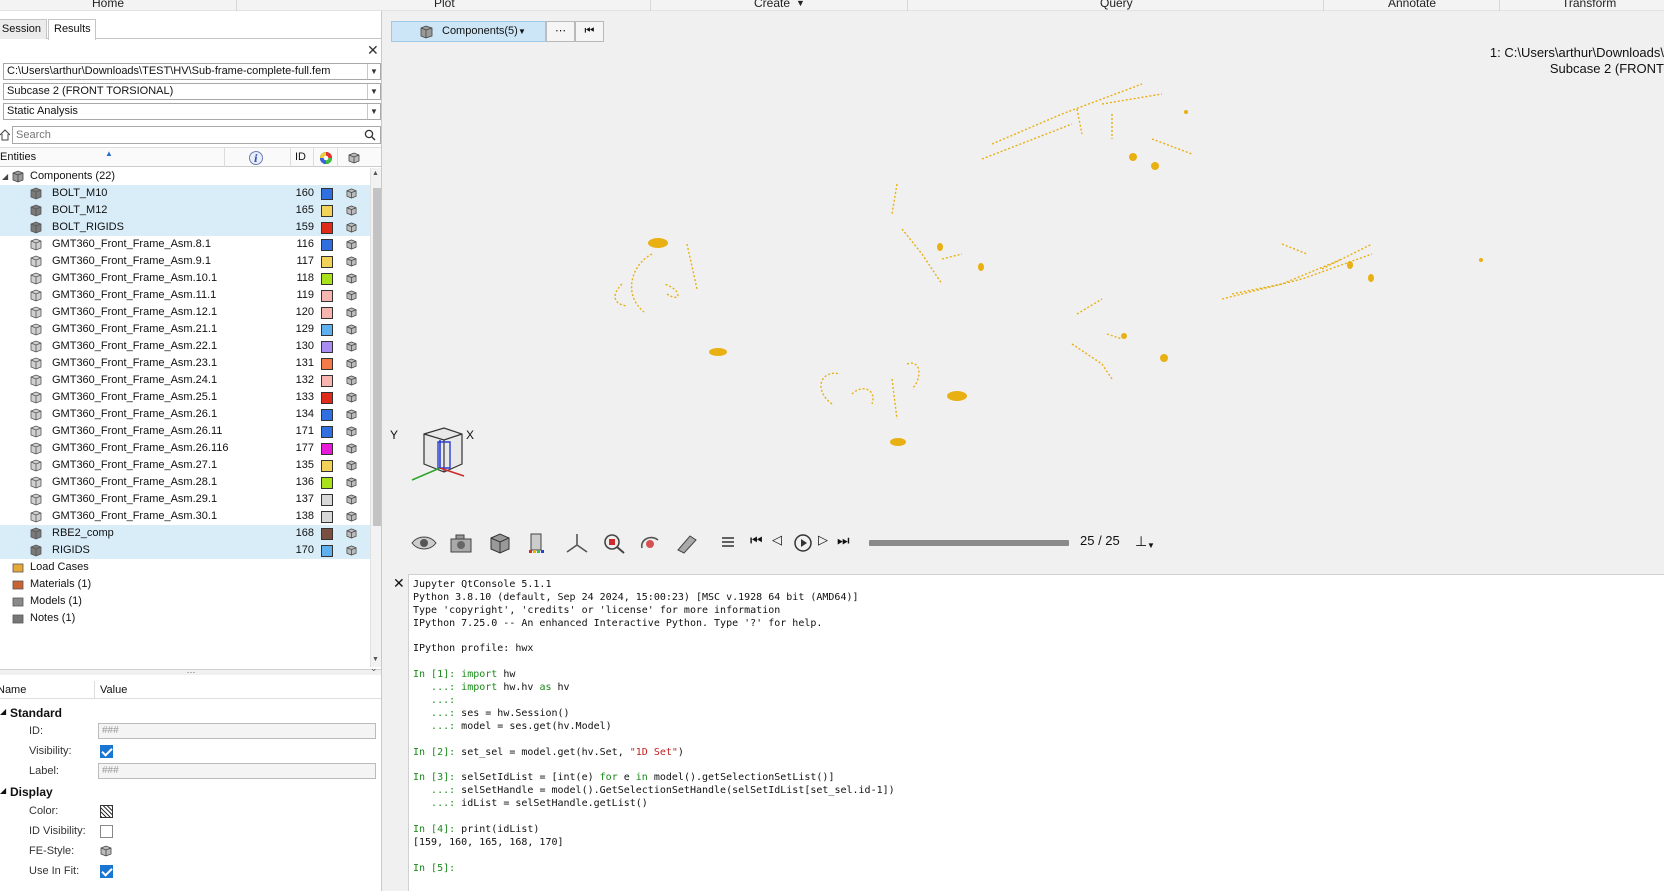  What do you see at coordinates (23, 29) in the screenshot?
I see `tab-session: Session` at bounding box center [23, 29].